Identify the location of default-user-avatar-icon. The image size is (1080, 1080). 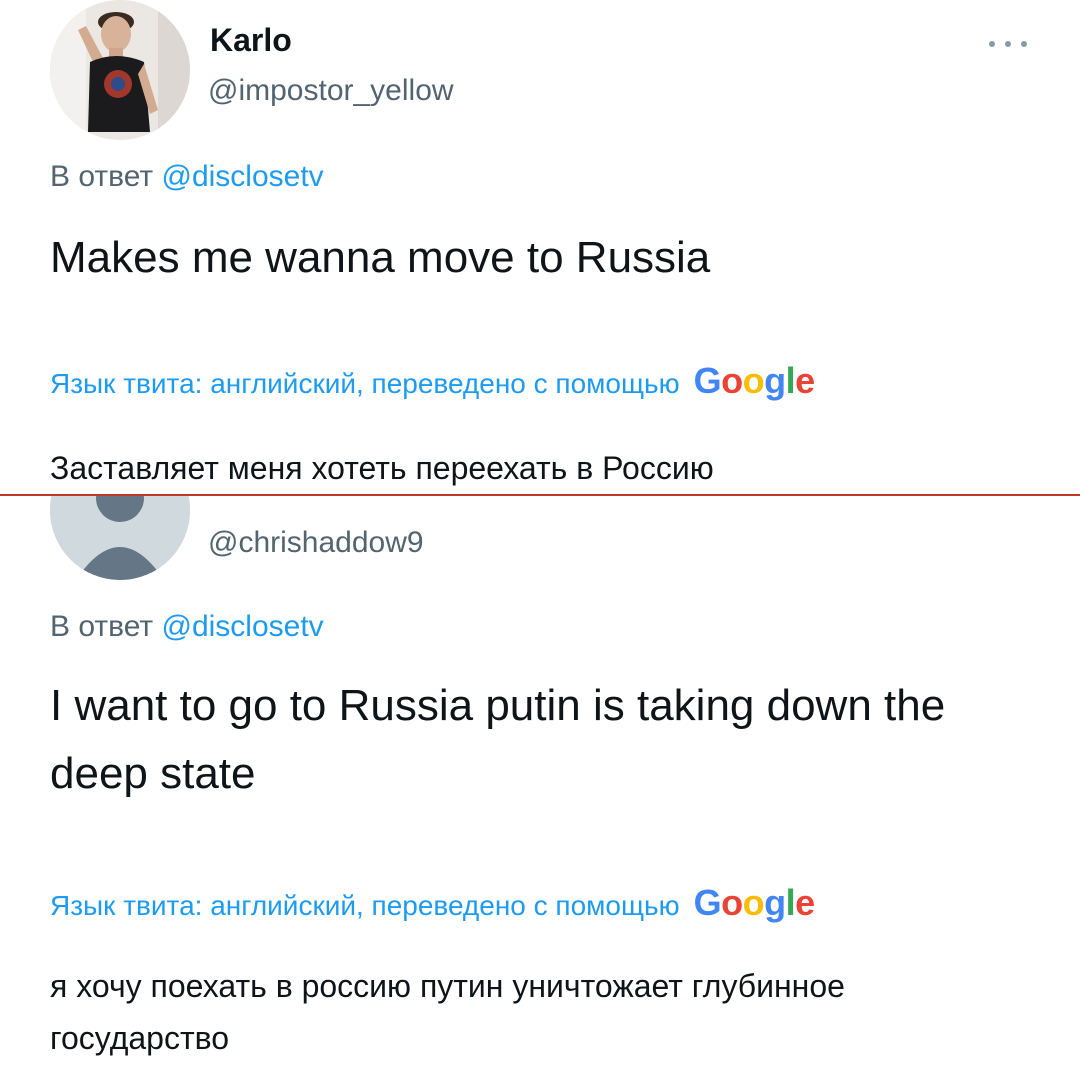
(120, 538).